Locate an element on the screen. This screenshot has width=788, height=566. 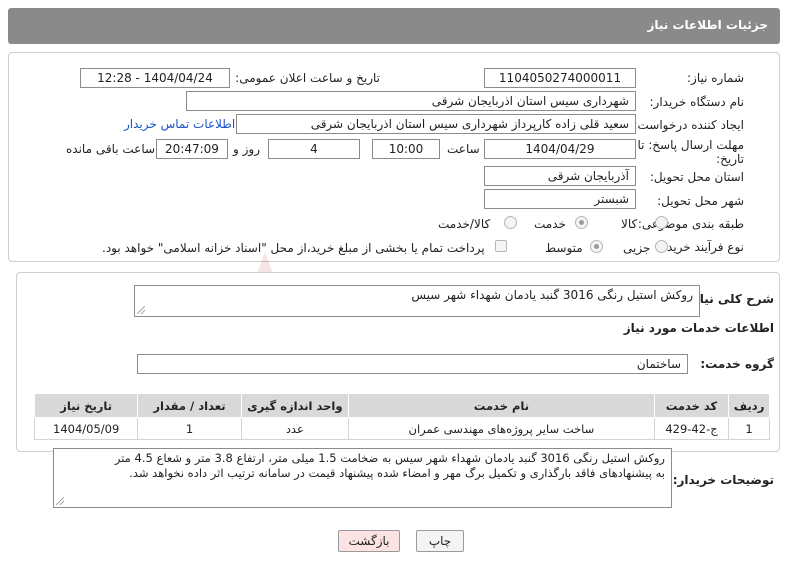
services-section-title: اطلاعات خدمات مورد نیاز is located at coordinates (698, 328).